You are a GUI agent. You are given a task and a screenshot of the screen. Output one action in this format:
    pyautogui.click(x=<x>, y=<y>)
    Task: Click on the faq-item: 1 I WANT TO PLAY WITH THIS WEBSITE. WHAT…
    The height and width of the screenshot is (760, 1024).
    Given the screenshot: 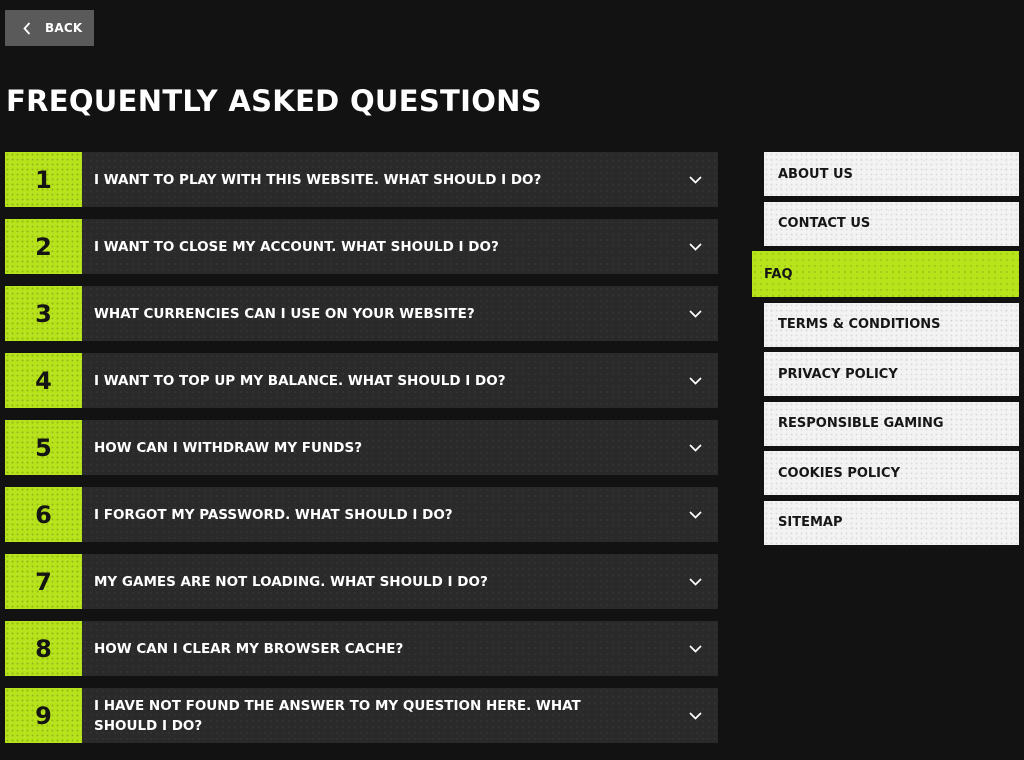 What is the action you would take?
    pyautogui.click(x=361, y=179)
    